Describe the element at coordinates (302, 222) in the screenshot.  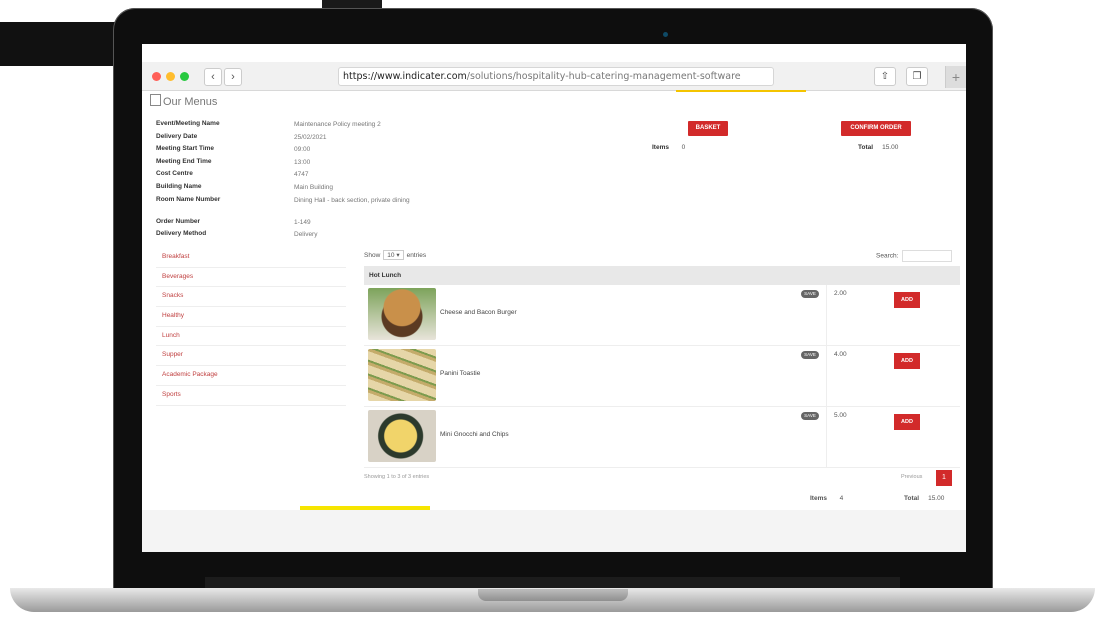
I see `detail-value: 1-149` at that location.